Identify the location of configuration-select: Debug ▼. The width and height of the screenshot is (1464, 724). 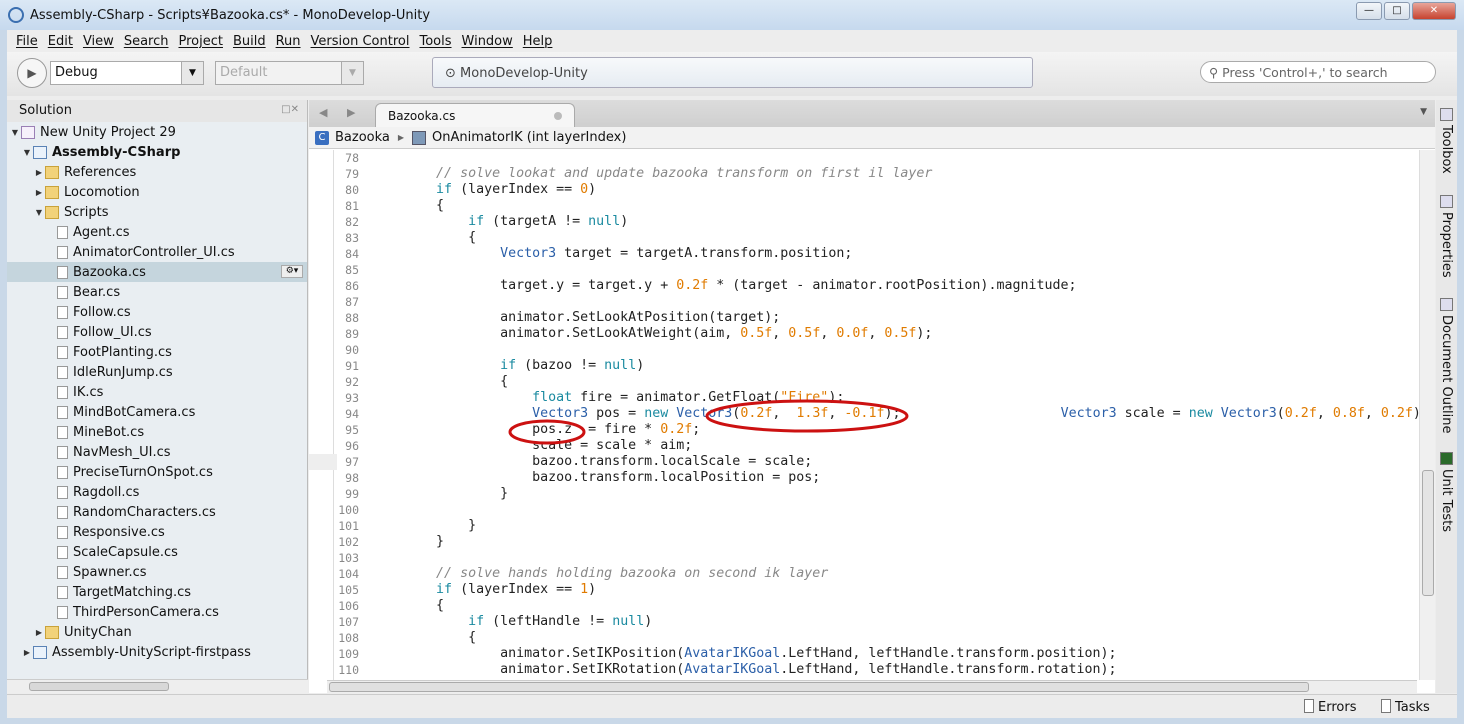
(127, 73).